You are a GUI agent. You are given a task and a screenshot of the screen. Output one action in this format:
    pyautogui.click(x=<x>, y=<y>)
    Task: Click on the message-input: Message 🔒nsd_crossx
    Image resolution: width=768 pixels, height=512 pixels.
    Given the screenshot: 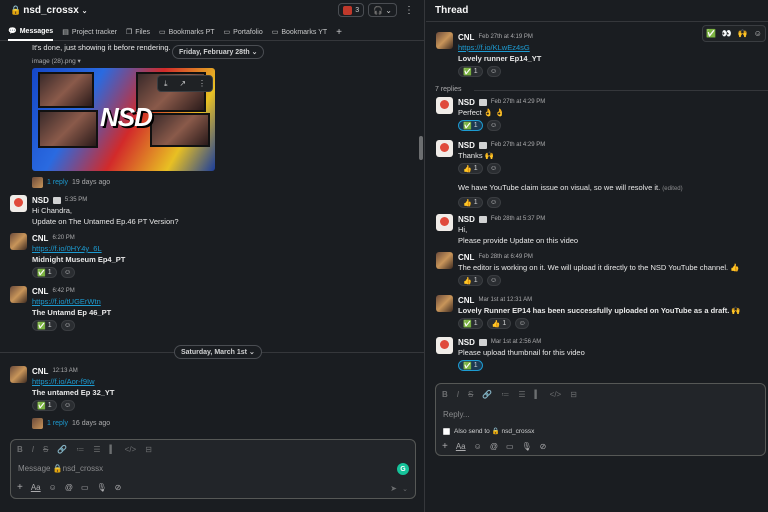 What is the action you would take?
    pyautogui.click(x=60, y=468)
    